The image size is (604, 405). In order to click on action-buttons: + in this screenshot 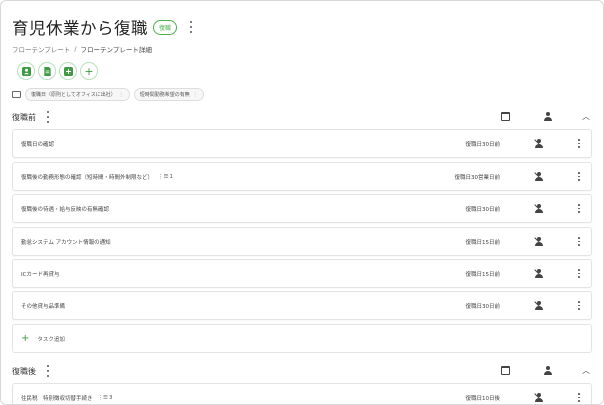, I will do `click(57, 71)`.